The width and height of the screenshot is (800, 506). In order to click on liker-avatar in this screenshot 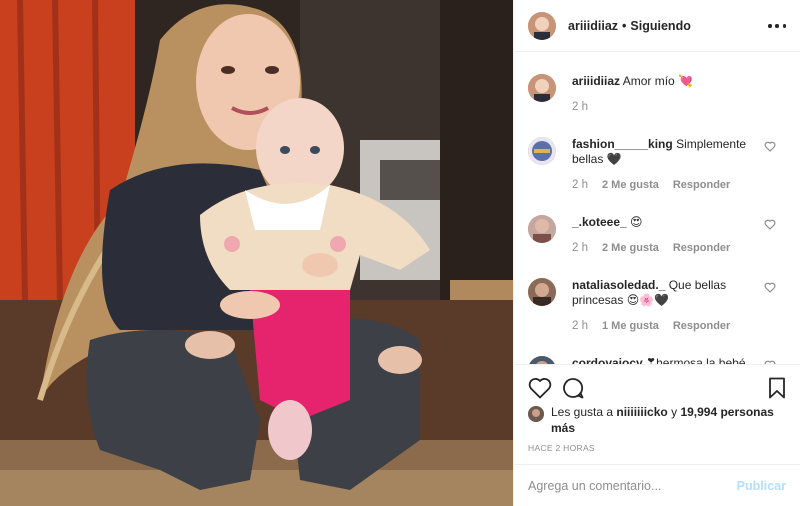, I will do `click(536, 414)`.